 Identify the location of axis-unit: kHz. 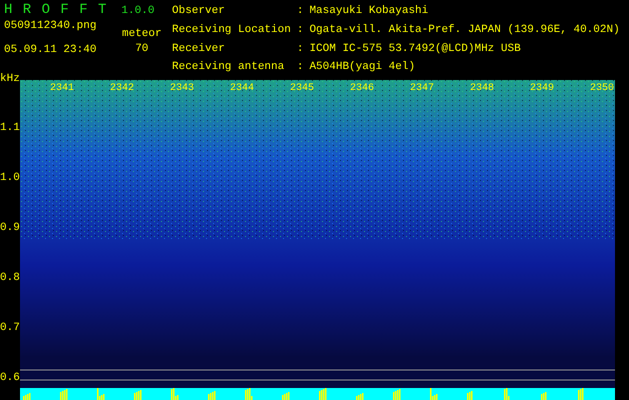
(10, 79).